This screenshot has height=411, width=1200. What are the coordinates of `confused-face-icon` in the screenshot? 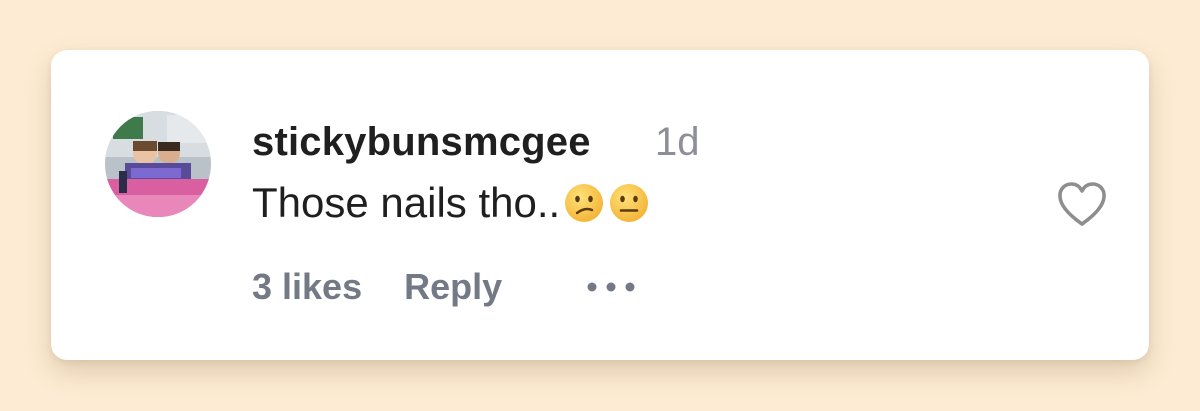 It's located at (584, 203).